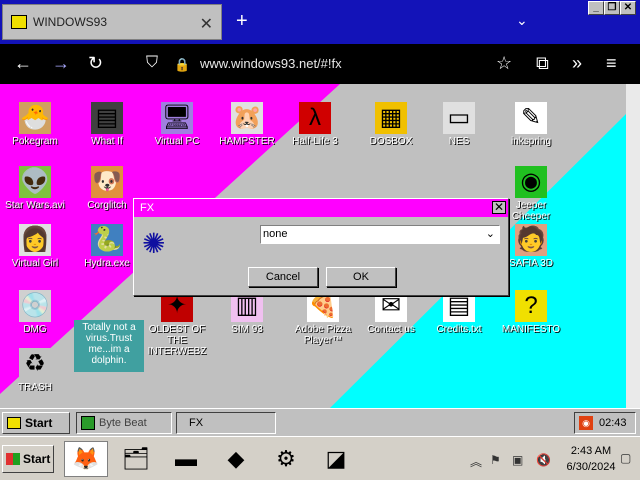 This screenshot has width=640, height=480. What do you see at coordinates (517, 460) in the screenshot?
I see `network-icon: ▣` at bounding box center [517, 460].